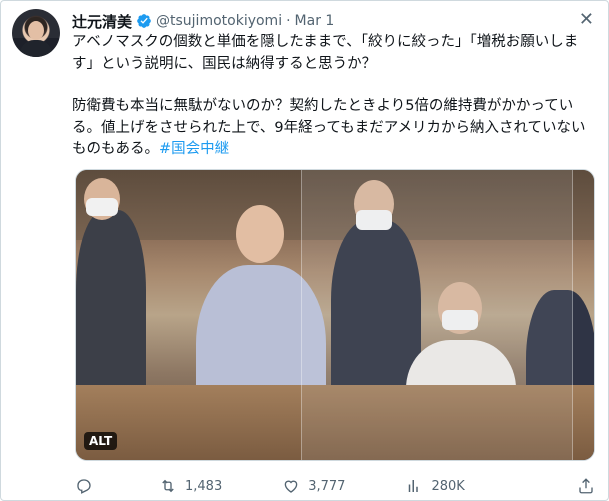 The height and width of the screenshot is (501, 609). What do you see at coordinates (84, 486) in the screenshot?
I see `reply-icon` at bounding box center [84, 486].